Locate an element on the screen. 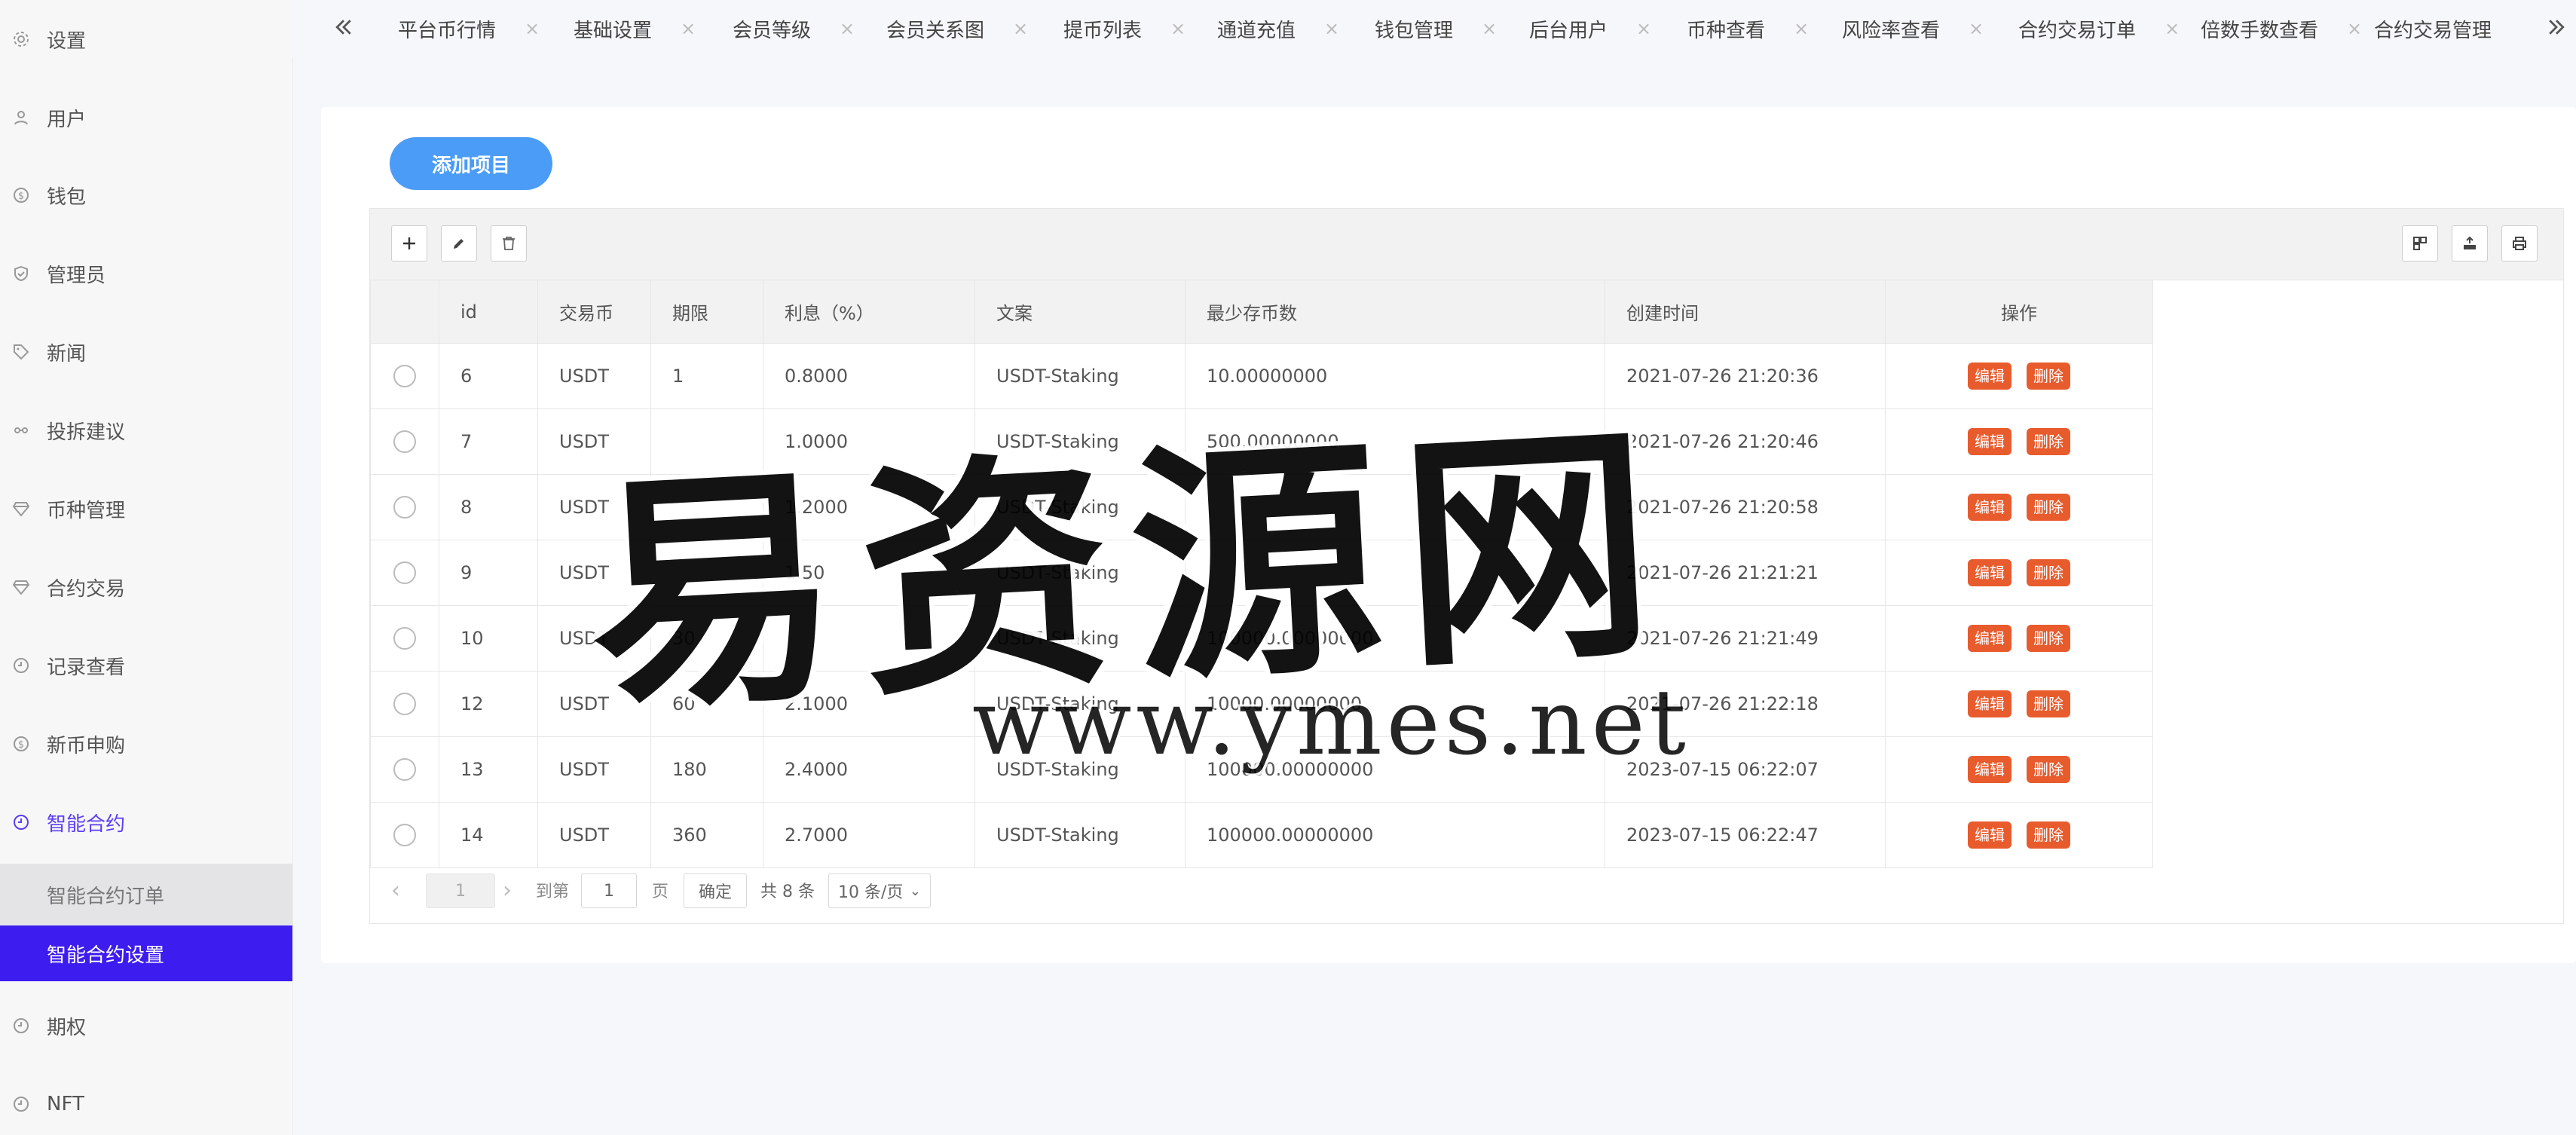 This screenshot has width=2576, height=1135. sidebar-item-complaints: 投拆建议 is located at coordinates (146, 430).